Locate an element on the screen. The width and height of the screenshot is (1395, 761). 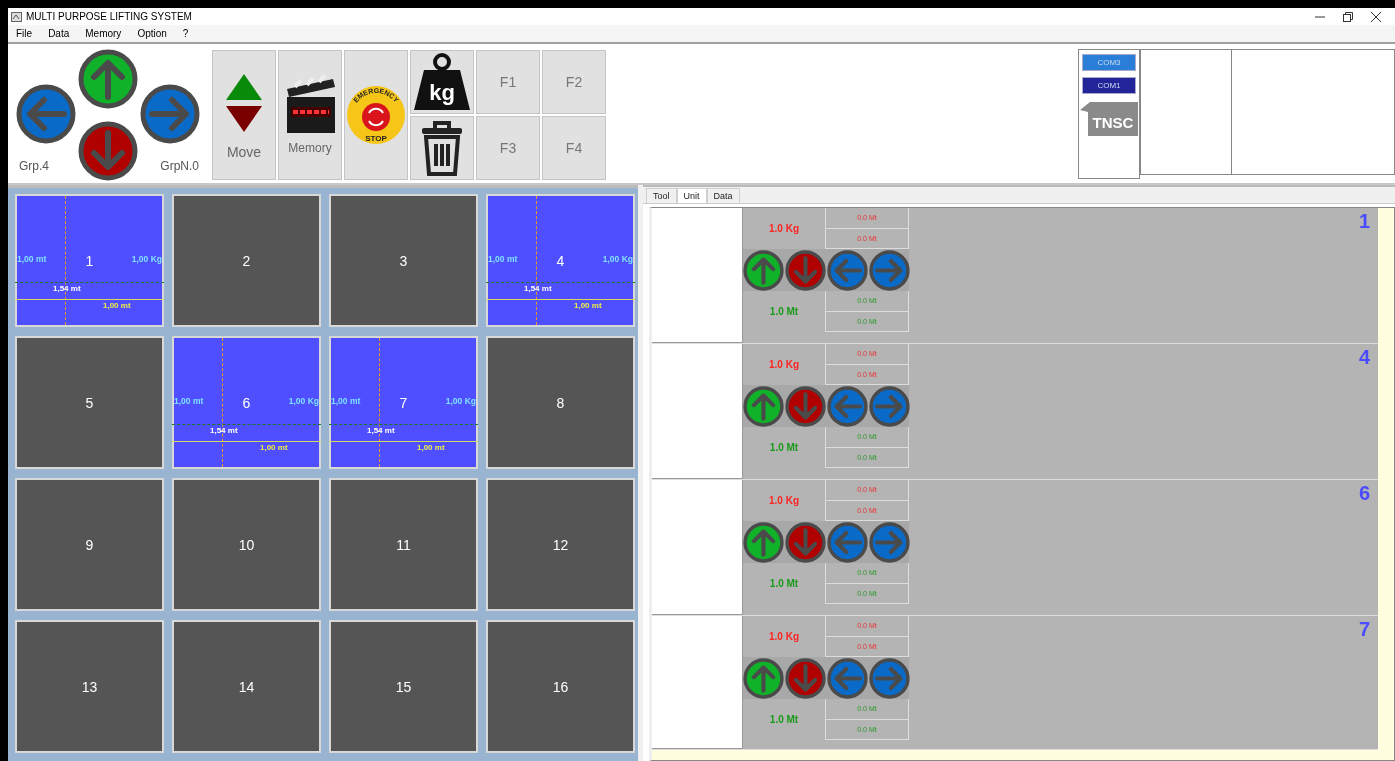
group-tile: 3 is located at coordinates (403, 260).